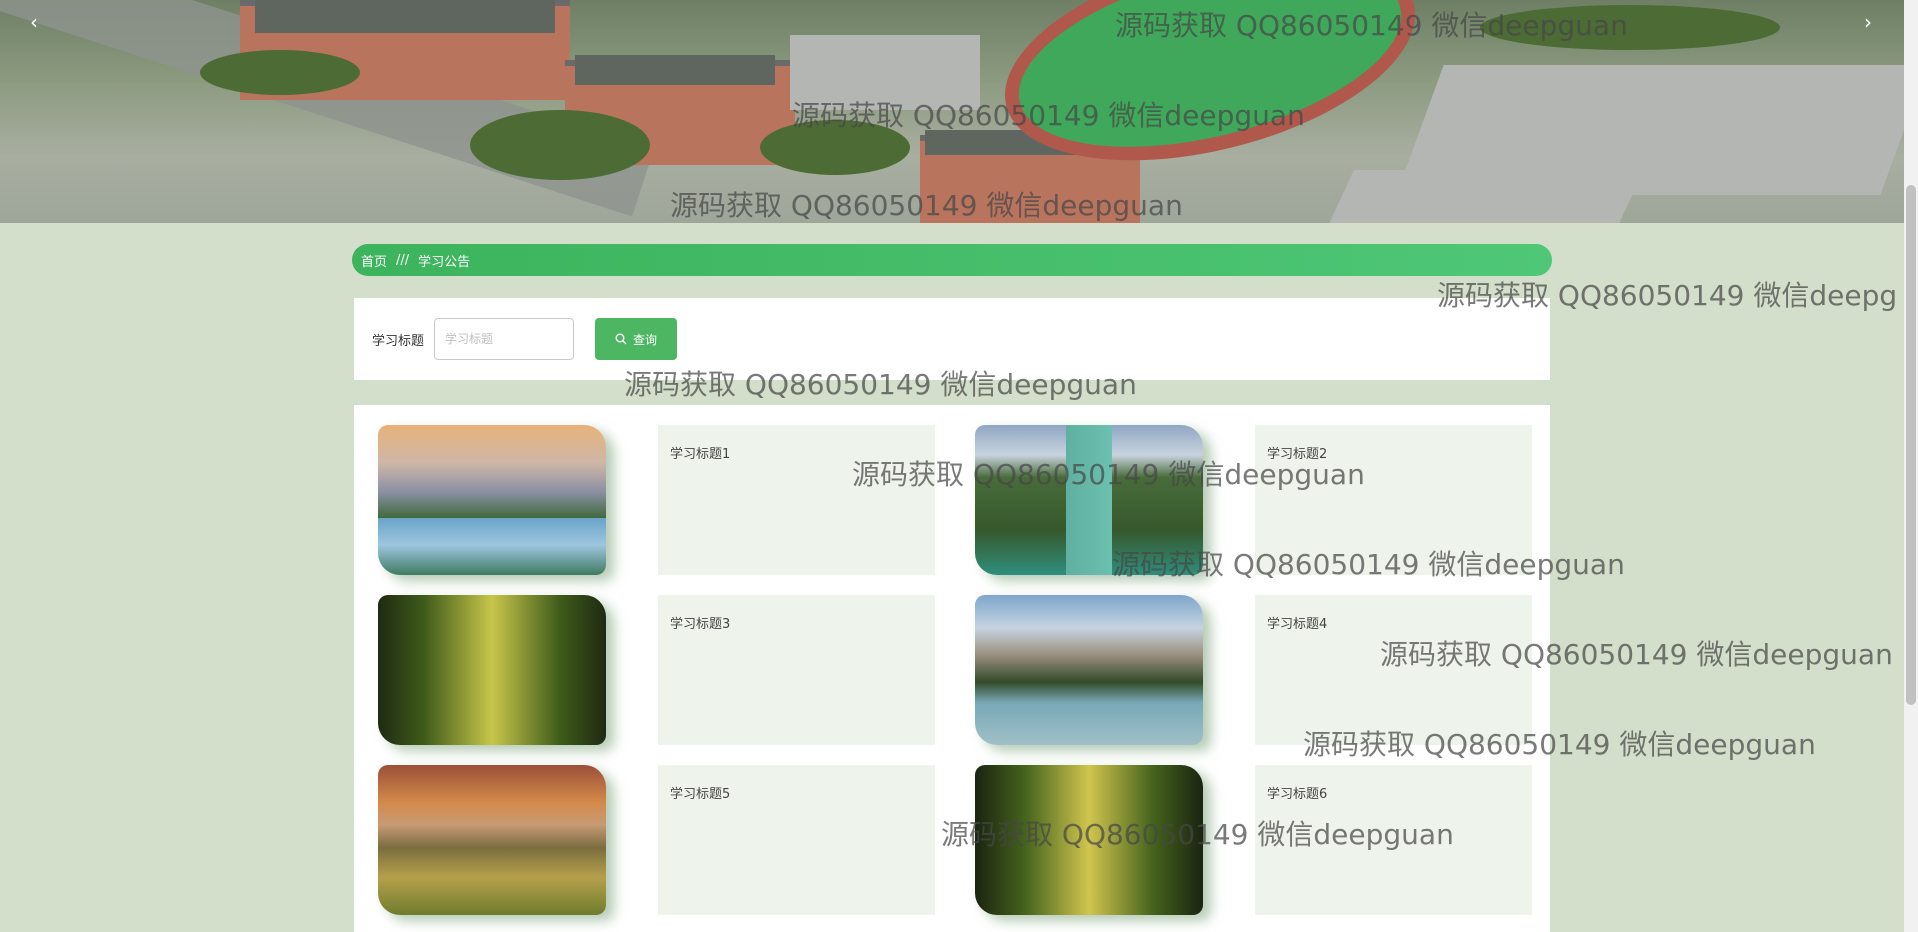 This screenshot has height=932, width=1918. Describe the element at coordinates (1868, 22) in the screenshot. I see `carousel-next-arrow: ›` at that location.